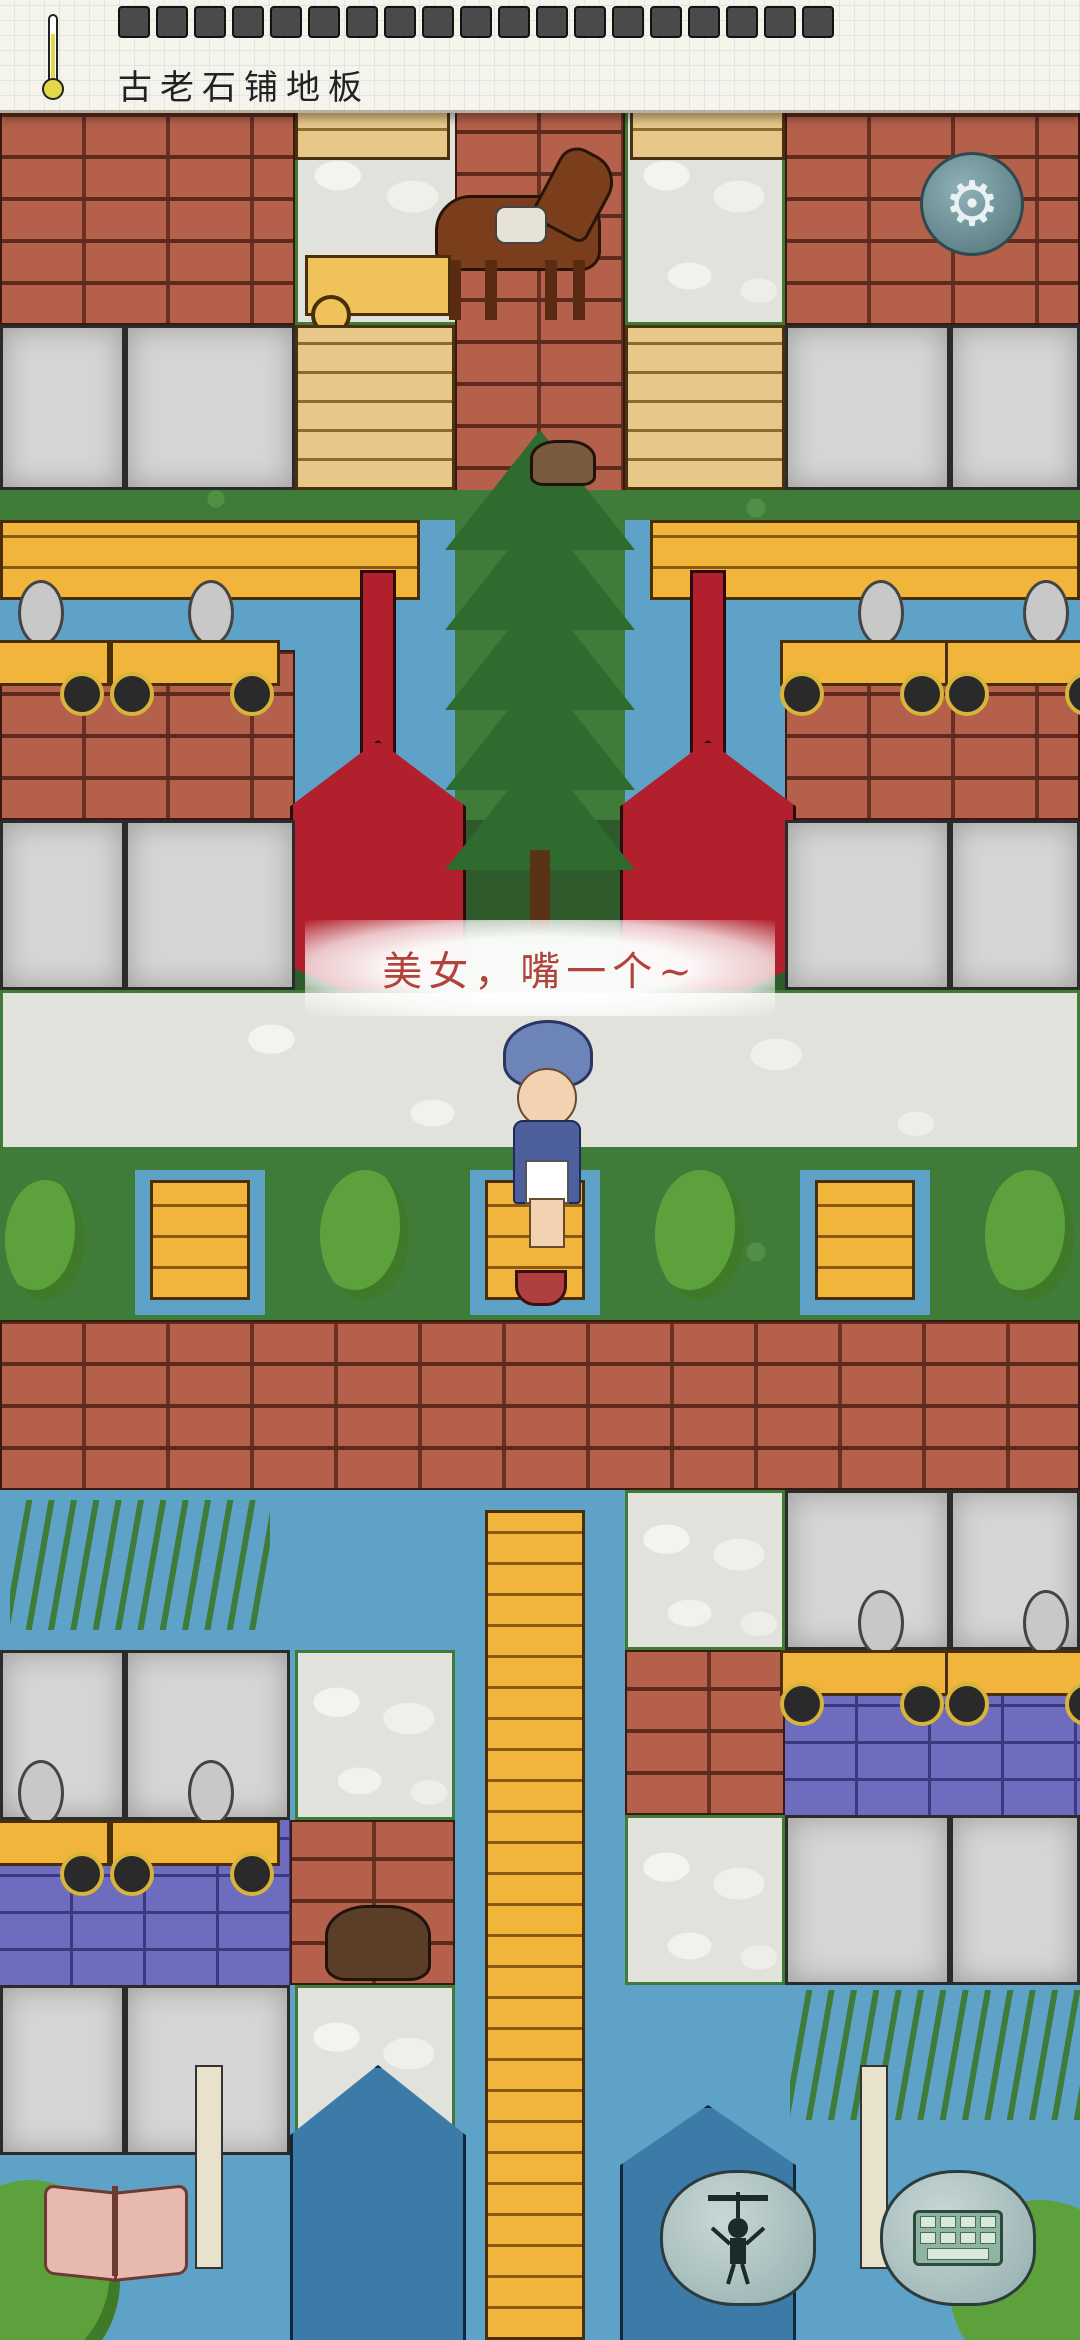 This screenshot has width=1080, height=2340. What do you see at coordinates (81, 2233) in the screenshot?
I see `book-icon` at bounding box center [81, 2233].